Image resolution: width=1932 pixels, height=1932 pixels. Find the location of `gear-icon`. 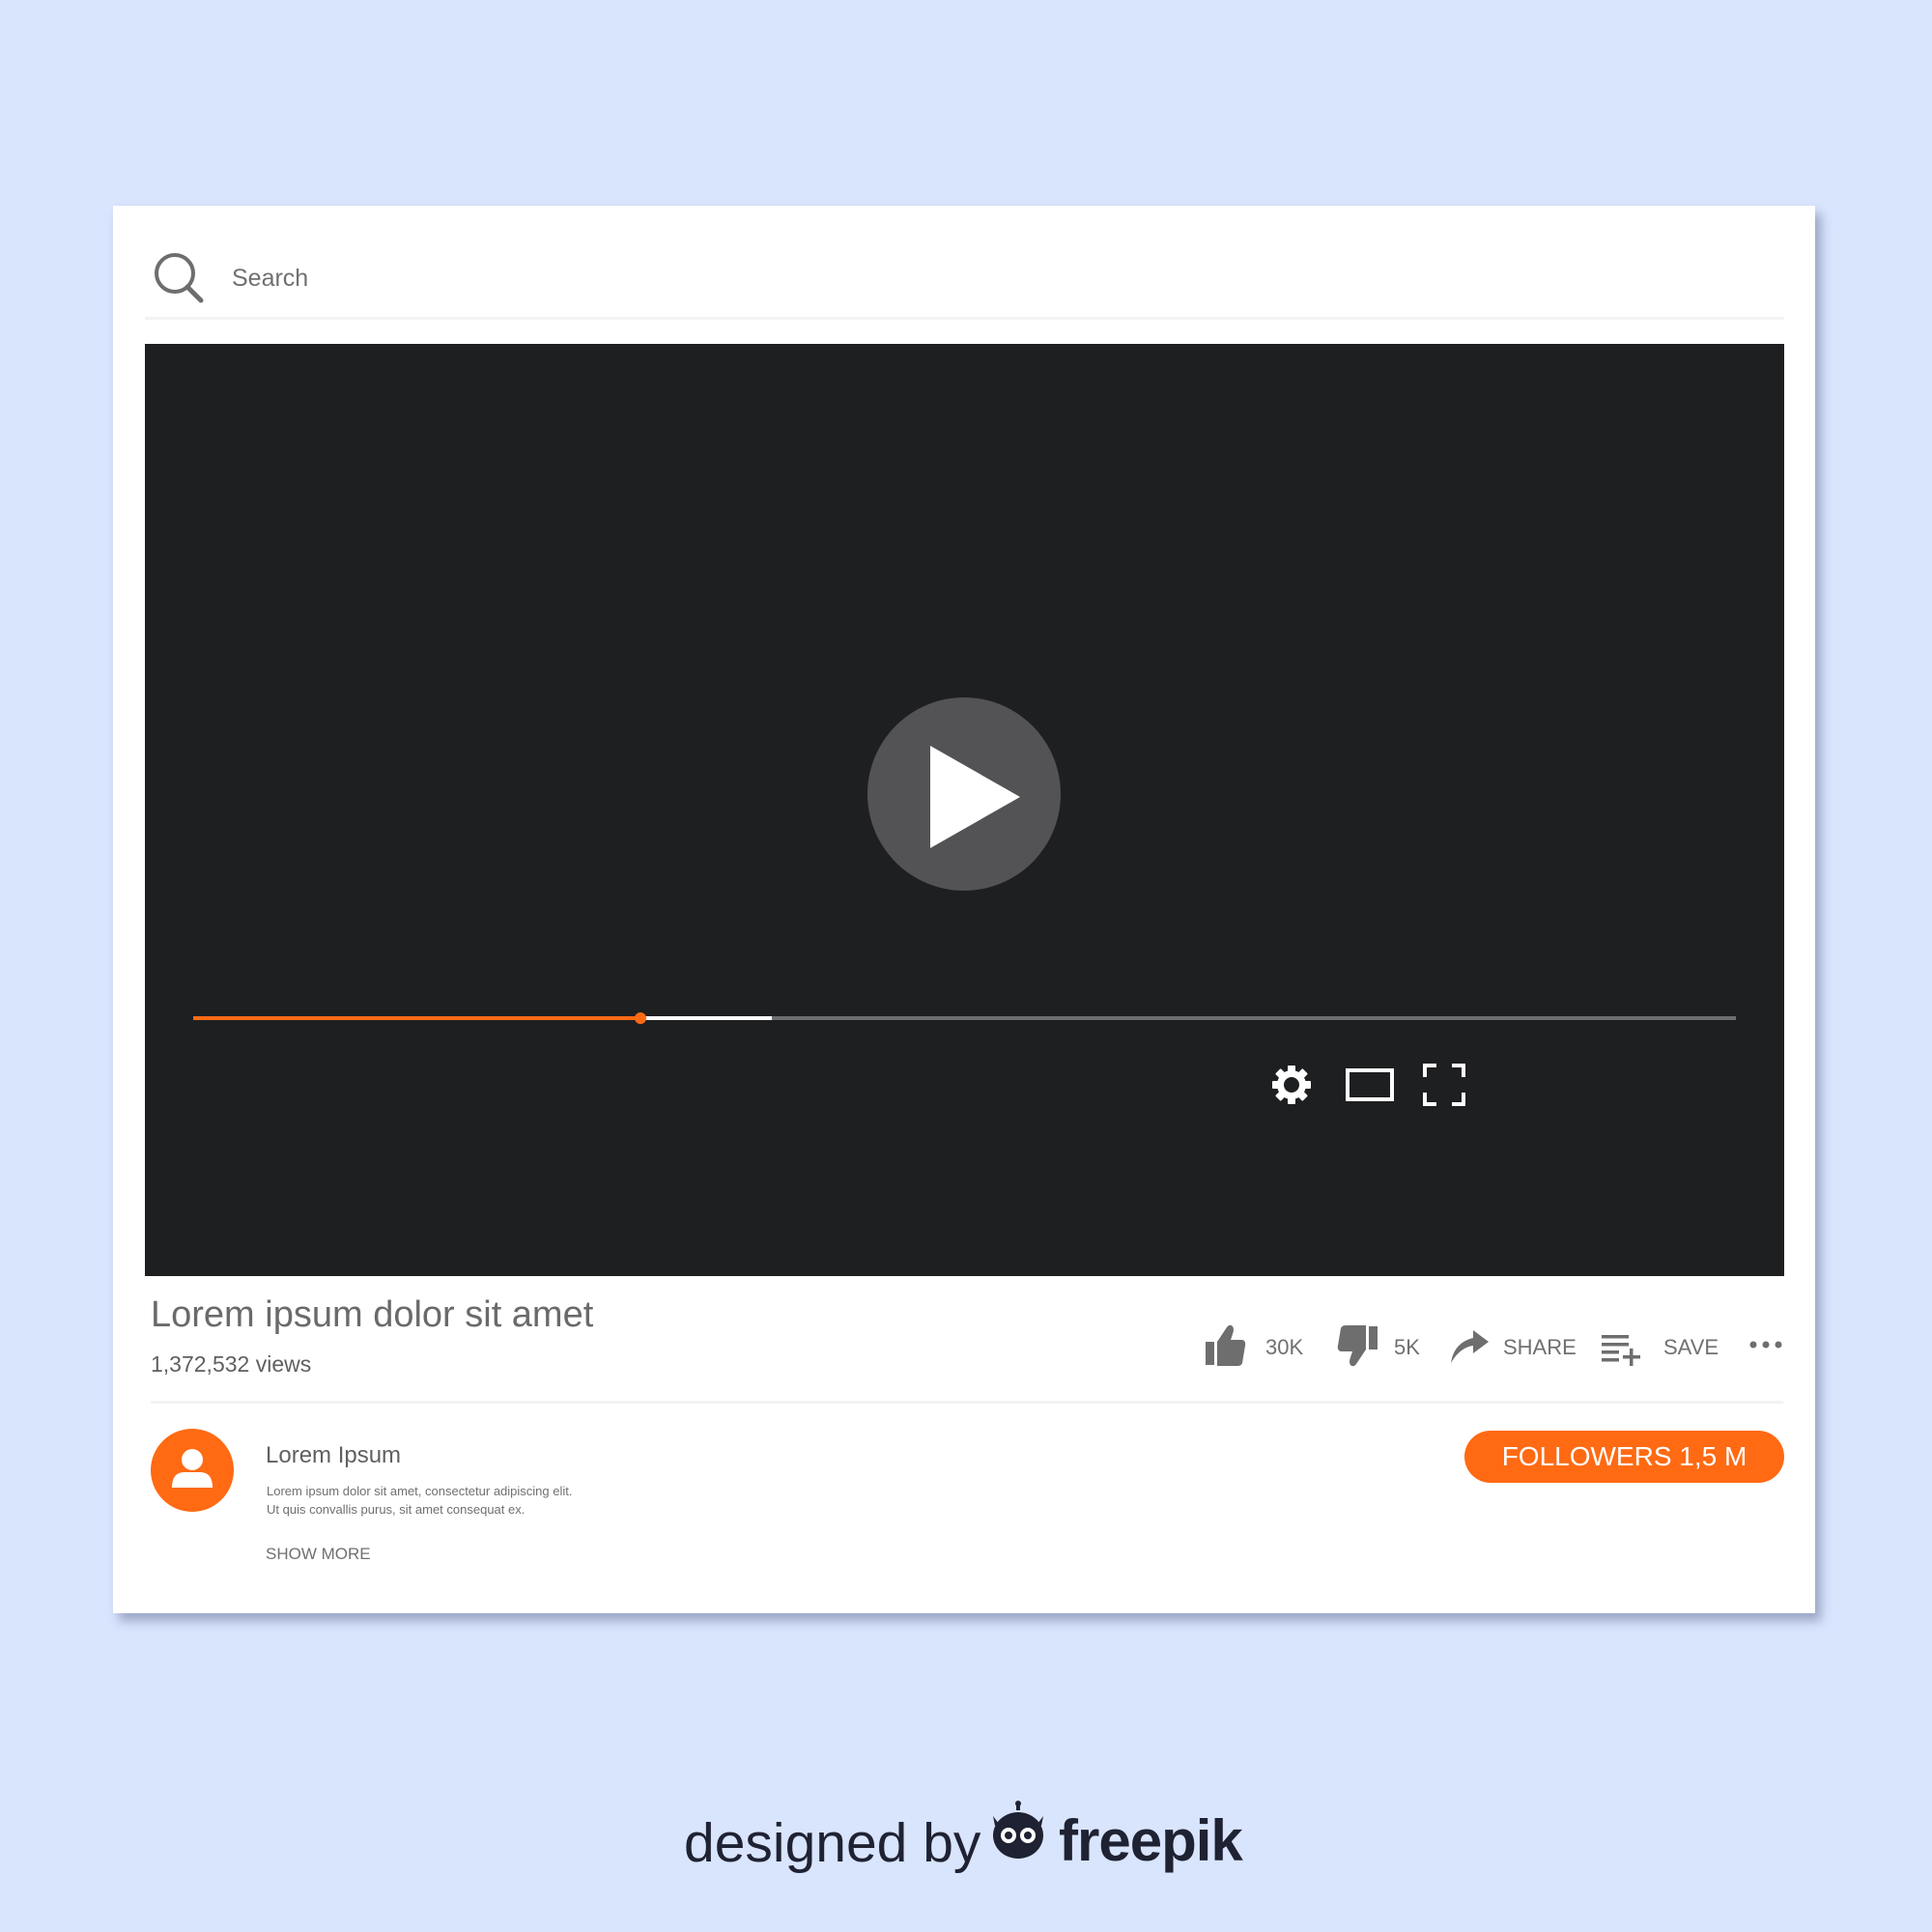

gear-icon is located at coordinates (1291, 1085).